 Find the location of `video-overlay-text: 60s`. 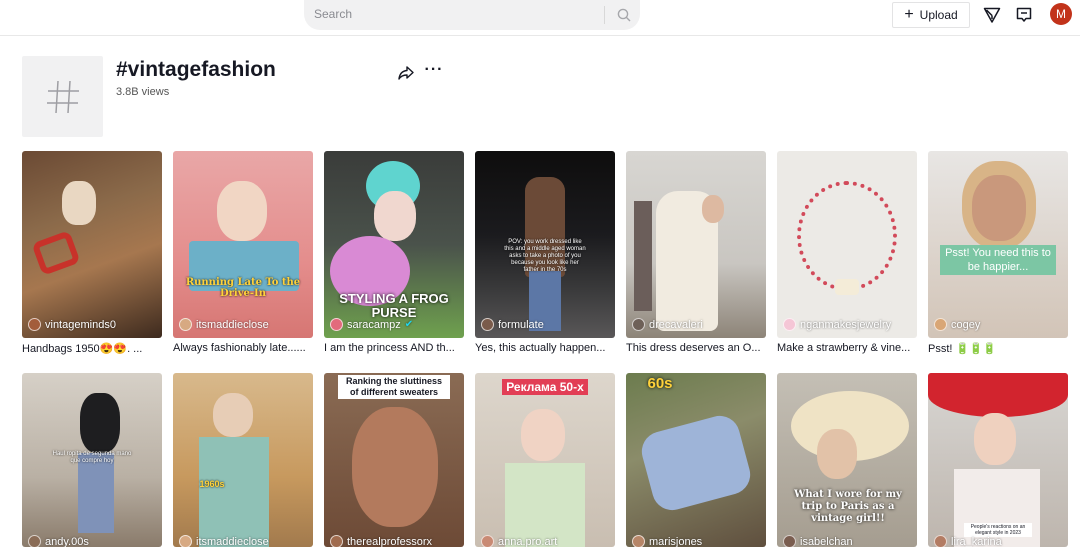

video-overlay-text: 60s is located at coordinates (660, 383).